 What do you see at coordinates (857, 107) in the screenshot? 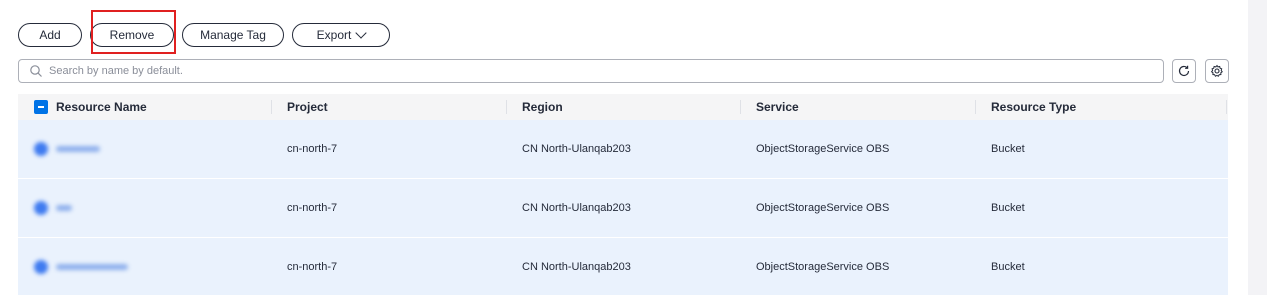
I see `column-header-service: Service` at bounding box center [857, 107].